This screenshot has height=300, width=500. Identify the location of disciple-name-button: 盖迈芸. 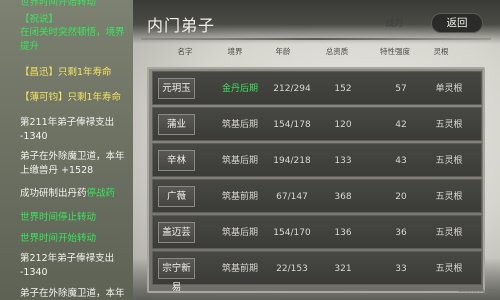
(176, 232).